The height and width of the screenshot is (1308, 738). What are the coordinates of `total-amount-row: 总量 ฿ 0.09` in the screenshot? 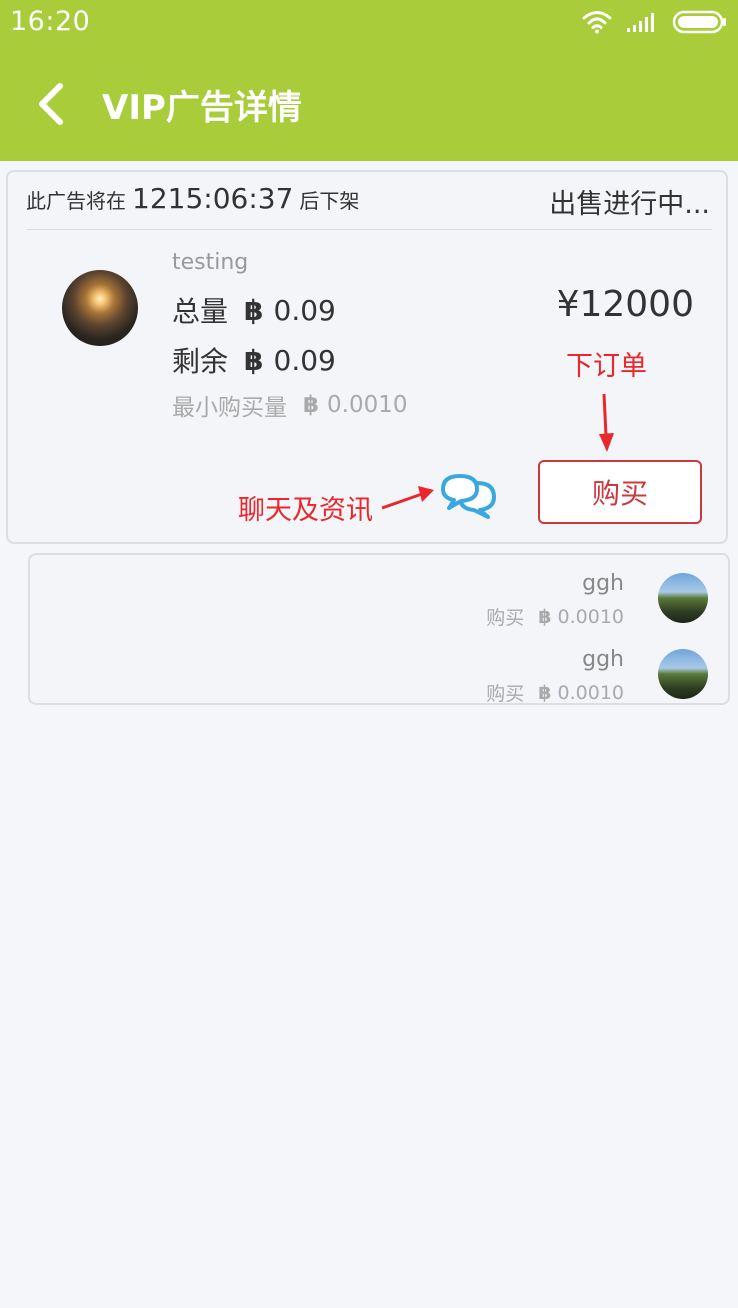 It's located at (254, 310).